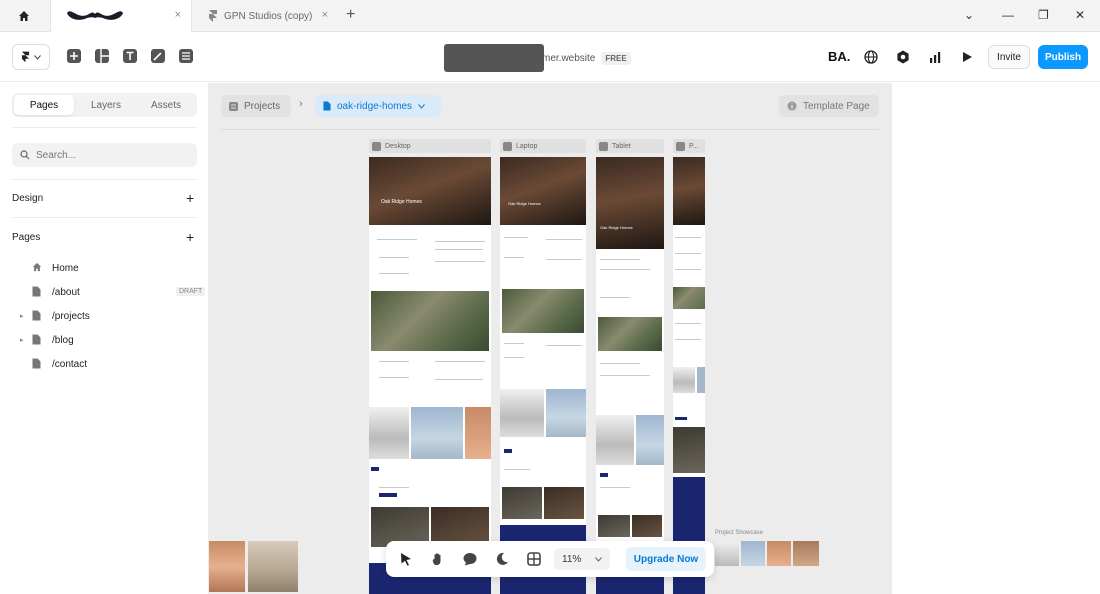 The image size is (1100, 594). I want to click on text-icon, so click(130, 56).